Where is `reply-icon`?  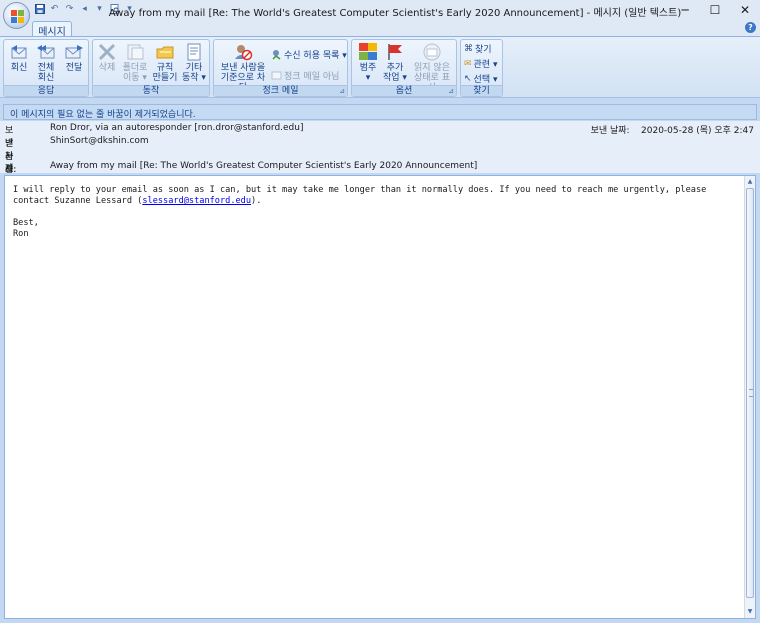
reply-icon is located at coordinates (19, 52).